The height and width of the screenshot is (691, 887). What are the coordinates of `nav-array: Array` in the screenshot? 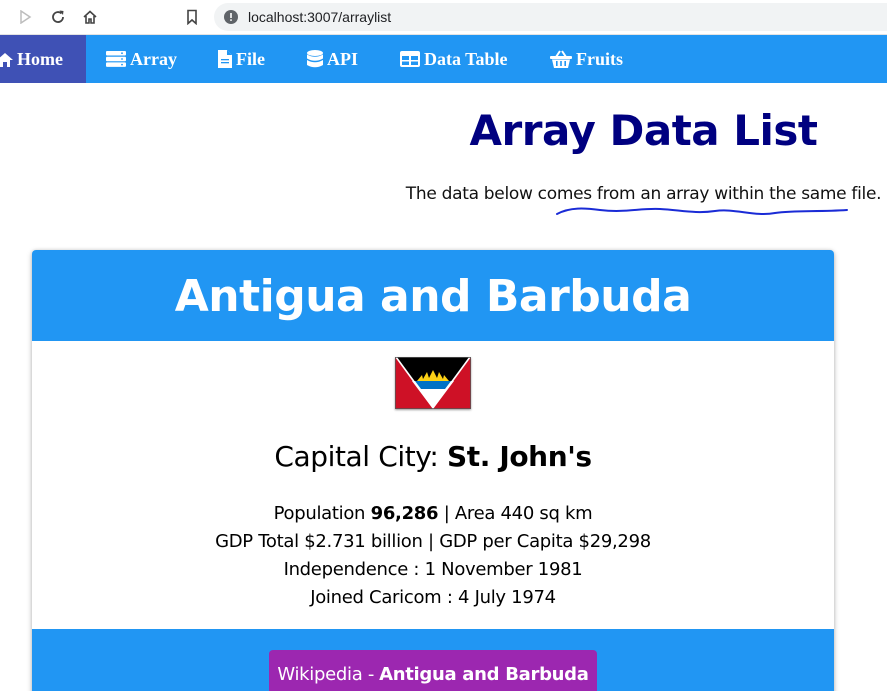 It's located at (141, 59).